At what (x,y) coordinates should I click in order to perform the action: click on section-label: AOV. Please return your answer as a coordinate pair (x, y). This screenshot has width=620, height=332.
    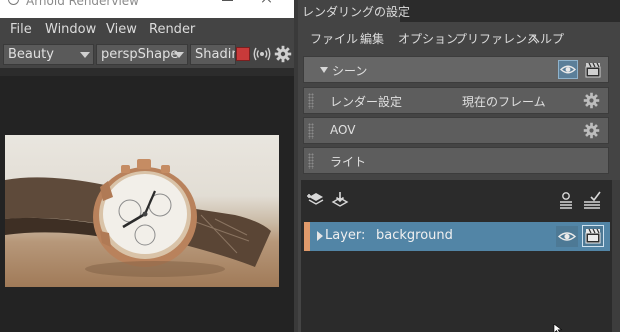
    Looking at the image, I should click on (343, 130).